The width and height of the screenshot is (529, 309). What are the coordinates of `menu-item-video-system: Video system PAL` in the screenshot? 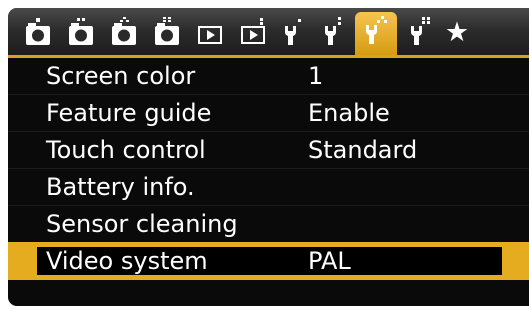 It's located at (268, 261).